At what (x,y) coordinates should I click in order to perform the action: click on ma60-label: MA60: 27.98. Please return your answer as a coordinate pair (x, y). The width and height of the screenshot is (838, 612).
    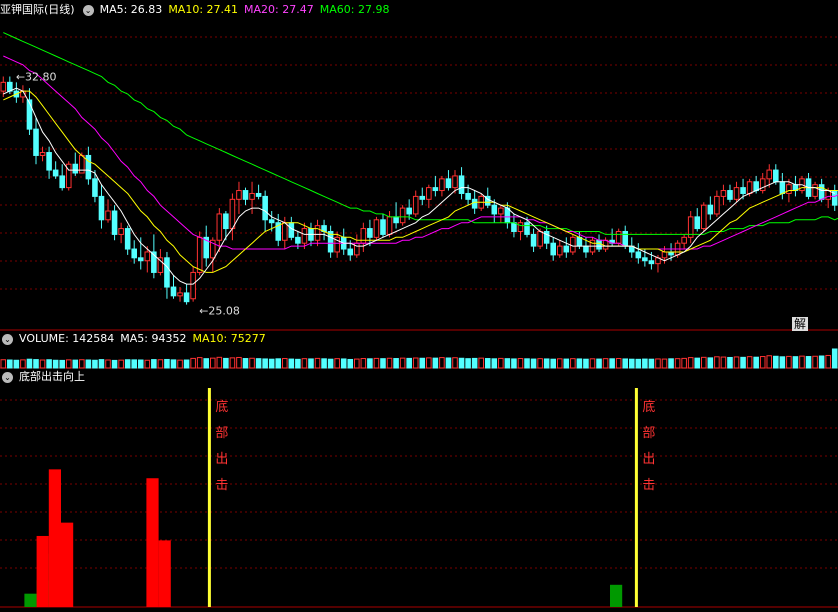
    Looking at the image, I should click on (354, 9).